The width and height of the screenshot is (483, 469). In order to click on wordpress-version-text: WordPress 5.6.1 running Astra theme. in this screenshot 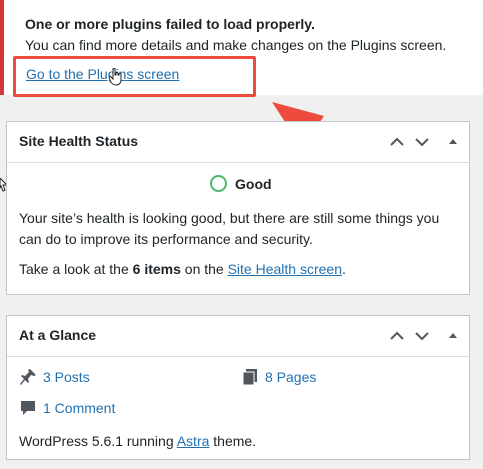, I will do `click(137, 441)`.